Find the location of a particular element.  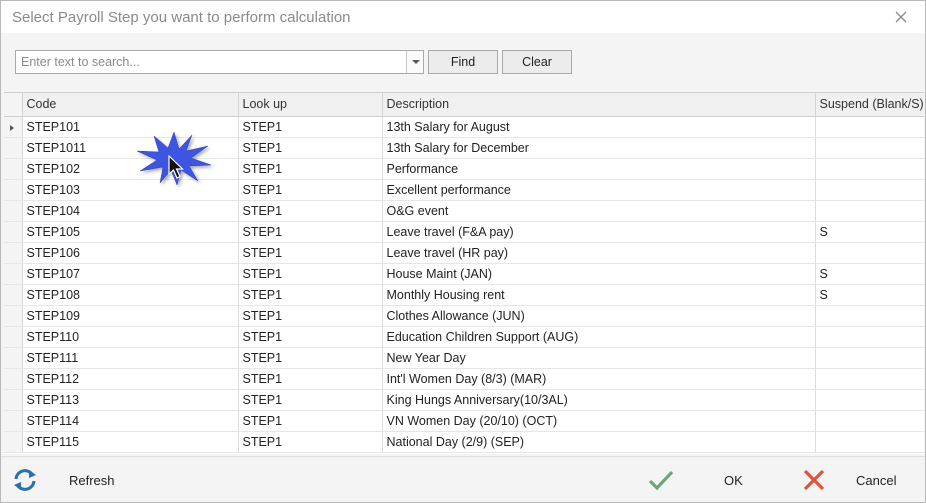

cell-description: Monthly Housing rent is located at coordinates (599, 295).